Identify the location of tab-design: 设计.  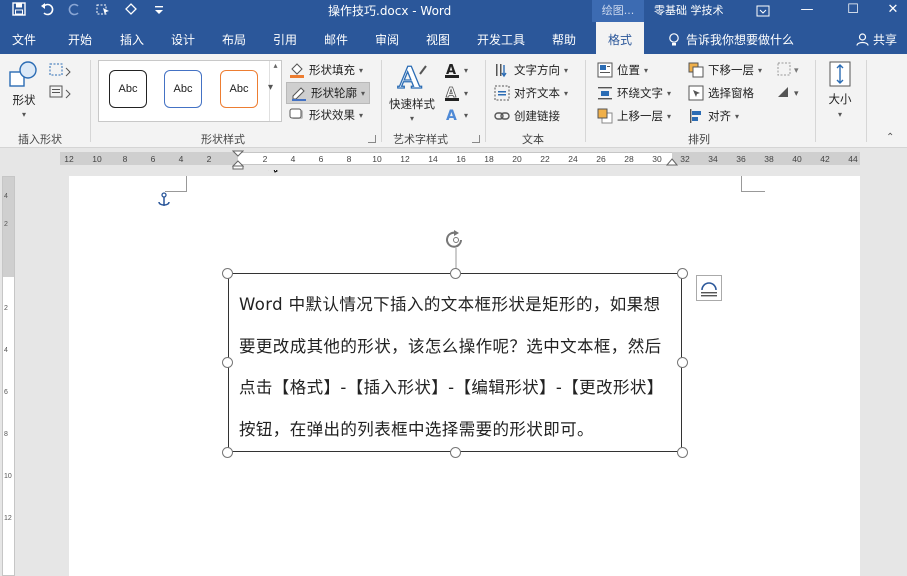
(183, 39).